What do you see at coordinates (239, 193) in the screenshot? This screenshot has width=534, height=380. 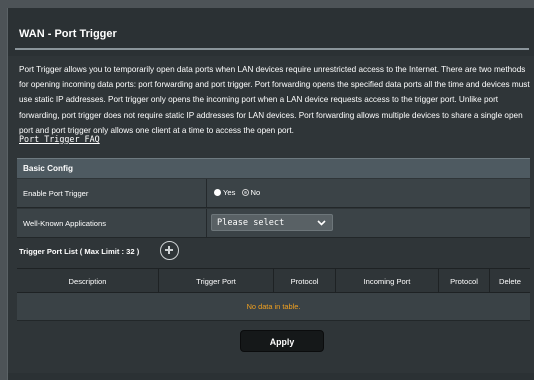 I see `enable-radio-group: Yes No` at bounding box center [239, 193].